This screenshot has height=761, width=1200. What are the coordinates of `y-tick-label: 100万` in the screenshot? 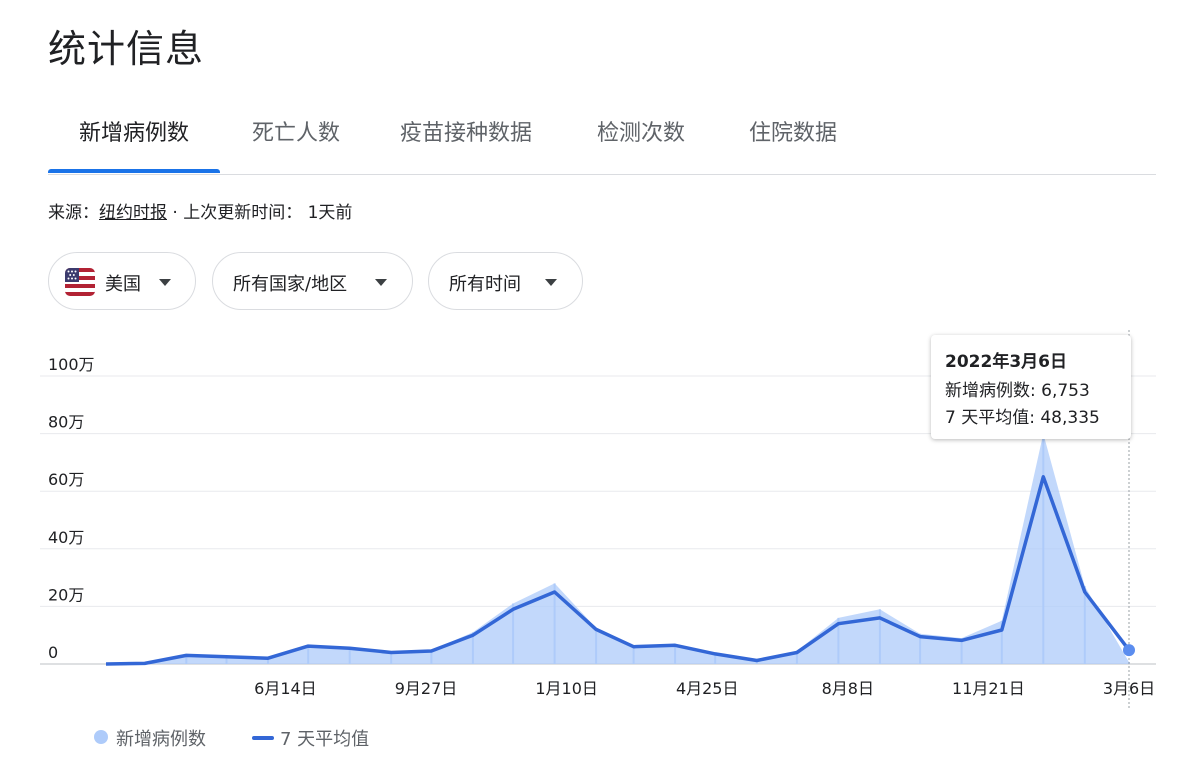 It's located at (71, 364).